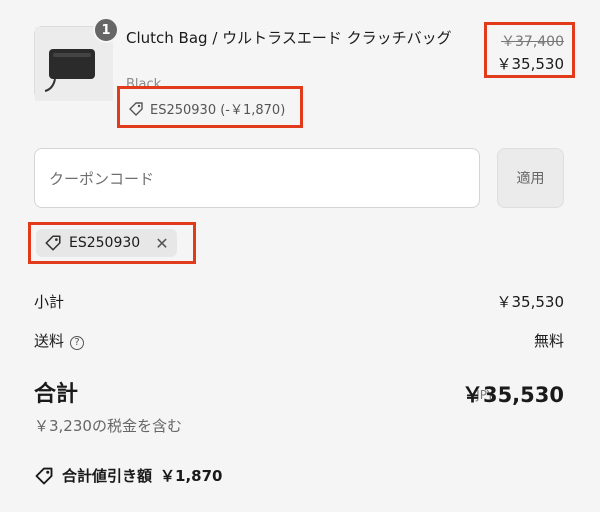 The width and height of the screenshot is (600, 512). I want to click on product-discount: ES250930 (-￥1,870), so click(206, 108).